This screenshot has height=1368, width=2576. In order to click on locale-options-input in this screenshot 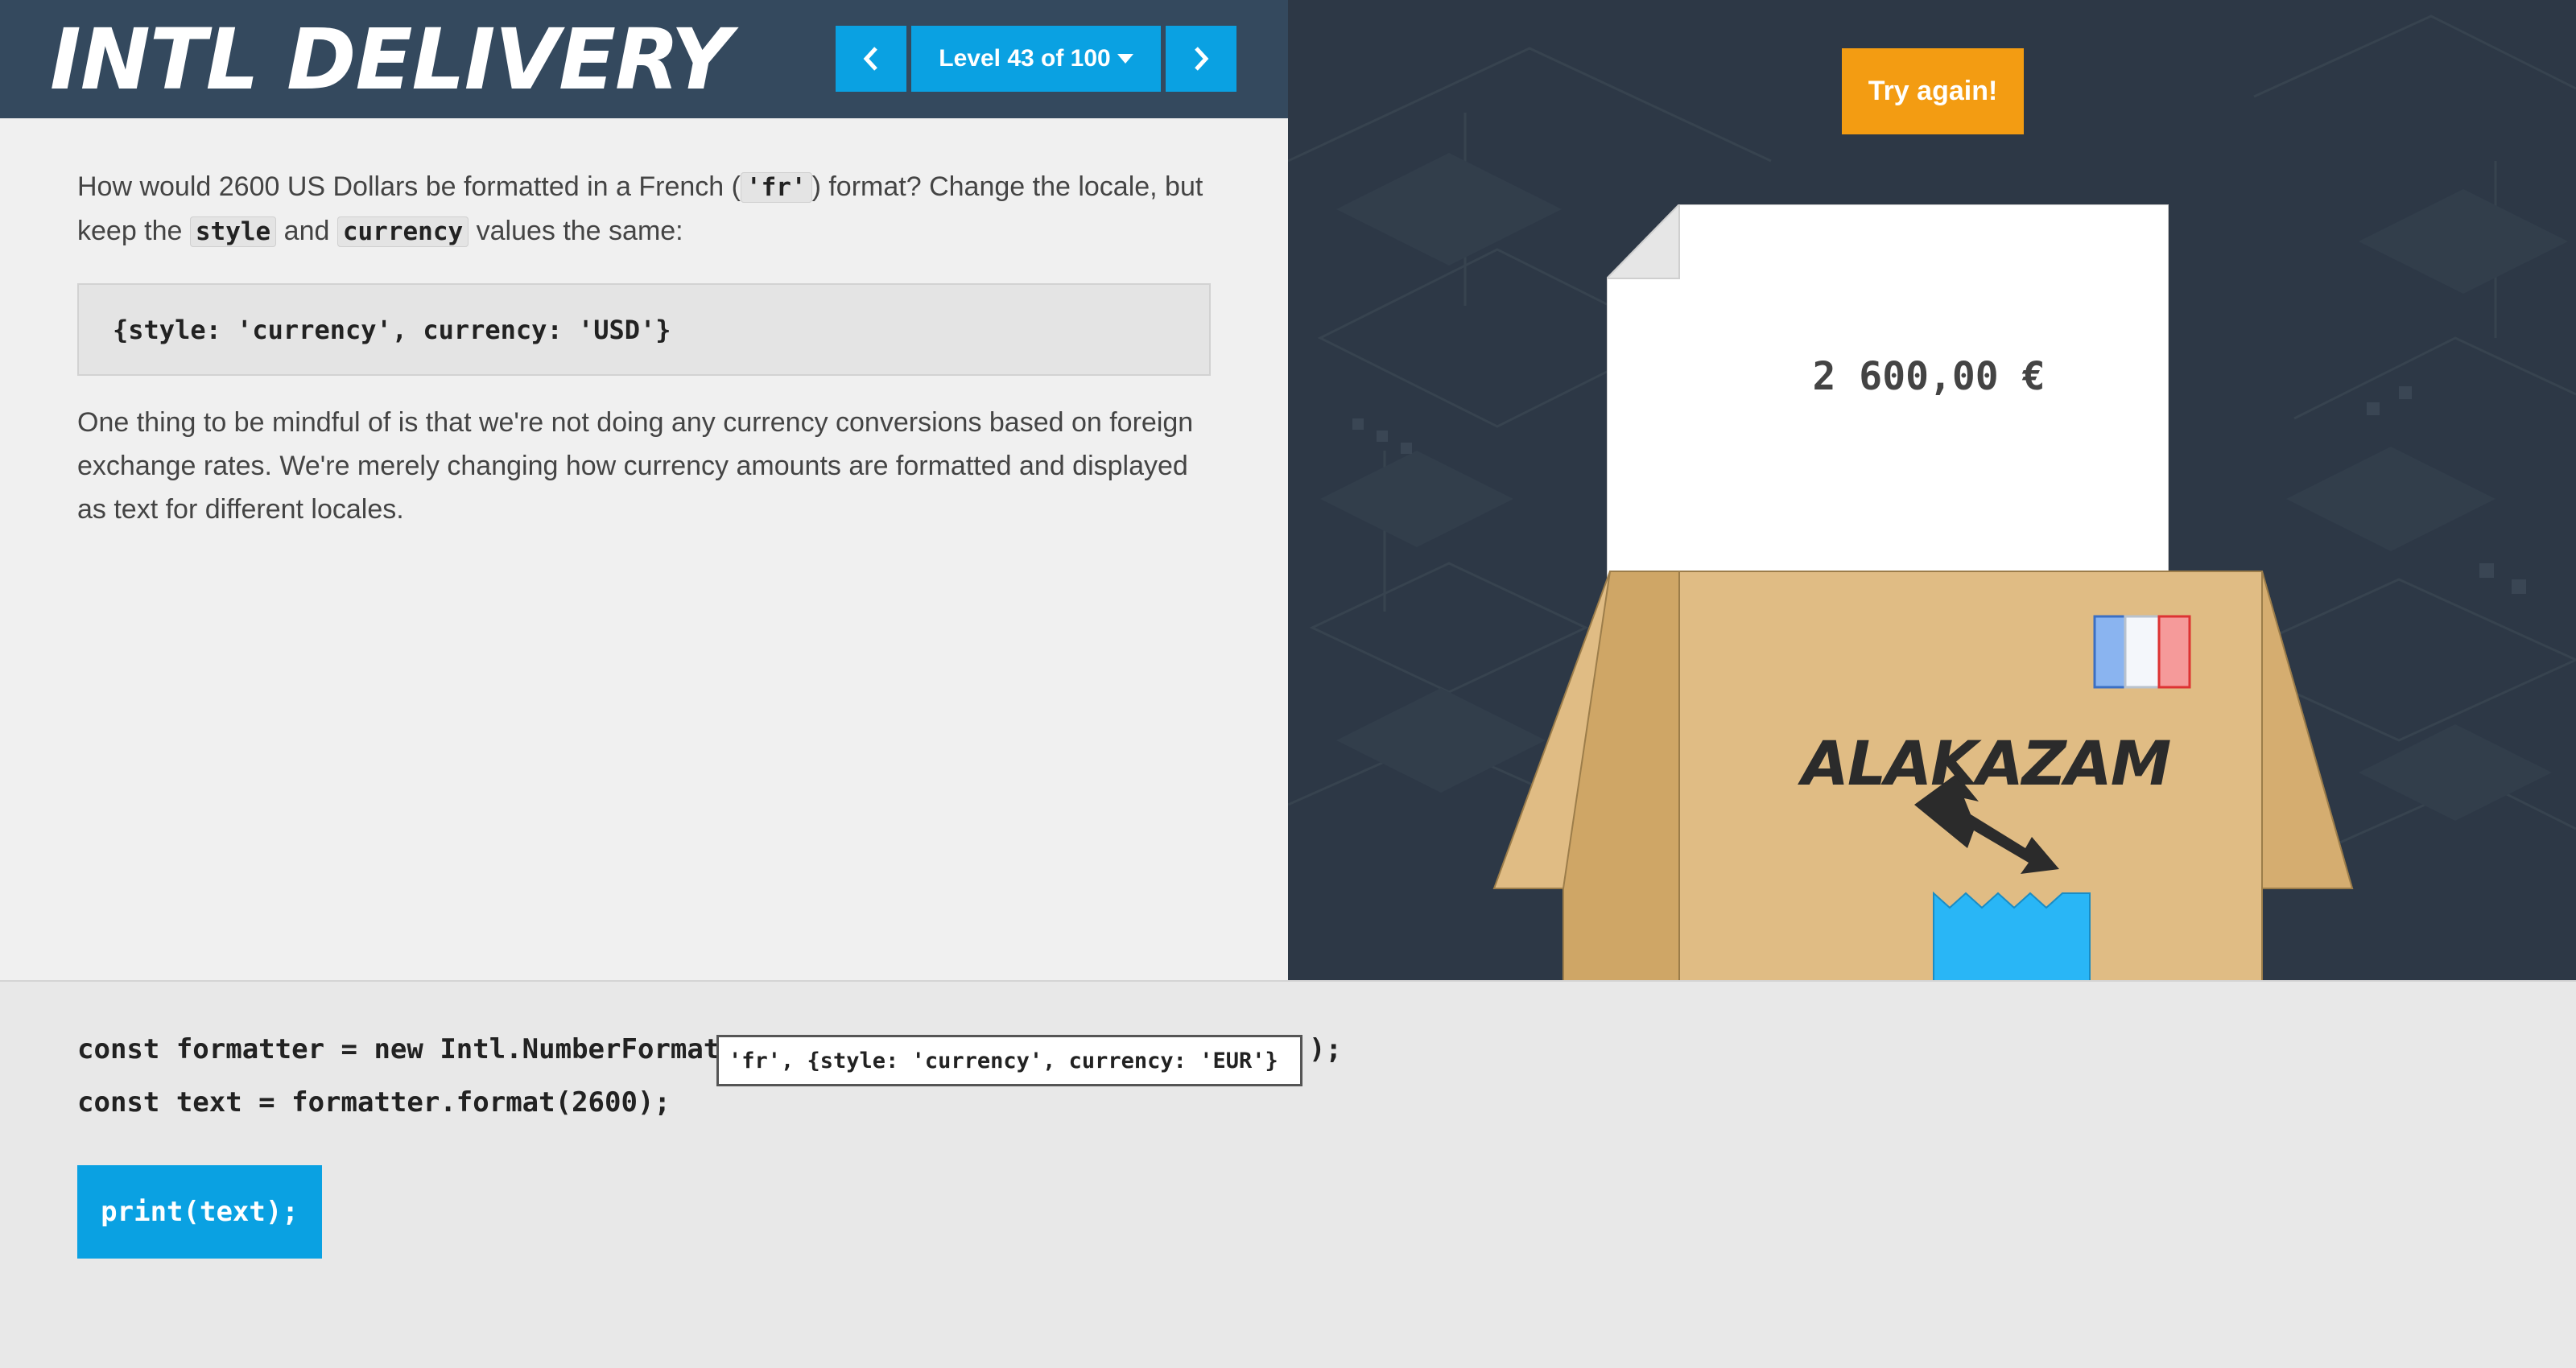, I will do `click(1009, 1060)`.